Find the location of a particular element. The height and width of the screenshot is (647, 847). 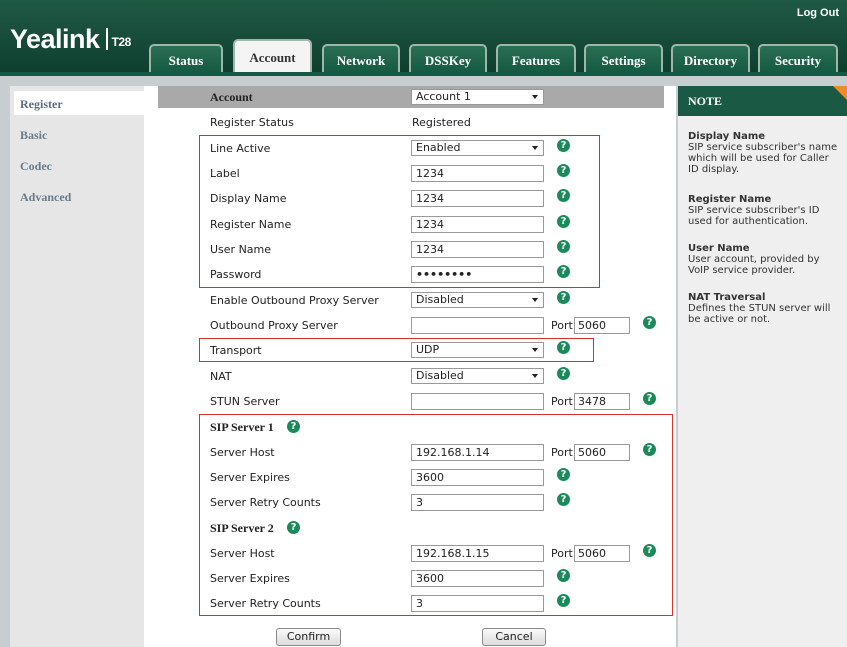

stun-port-input: 3478 is located at coordinates (602, 401).